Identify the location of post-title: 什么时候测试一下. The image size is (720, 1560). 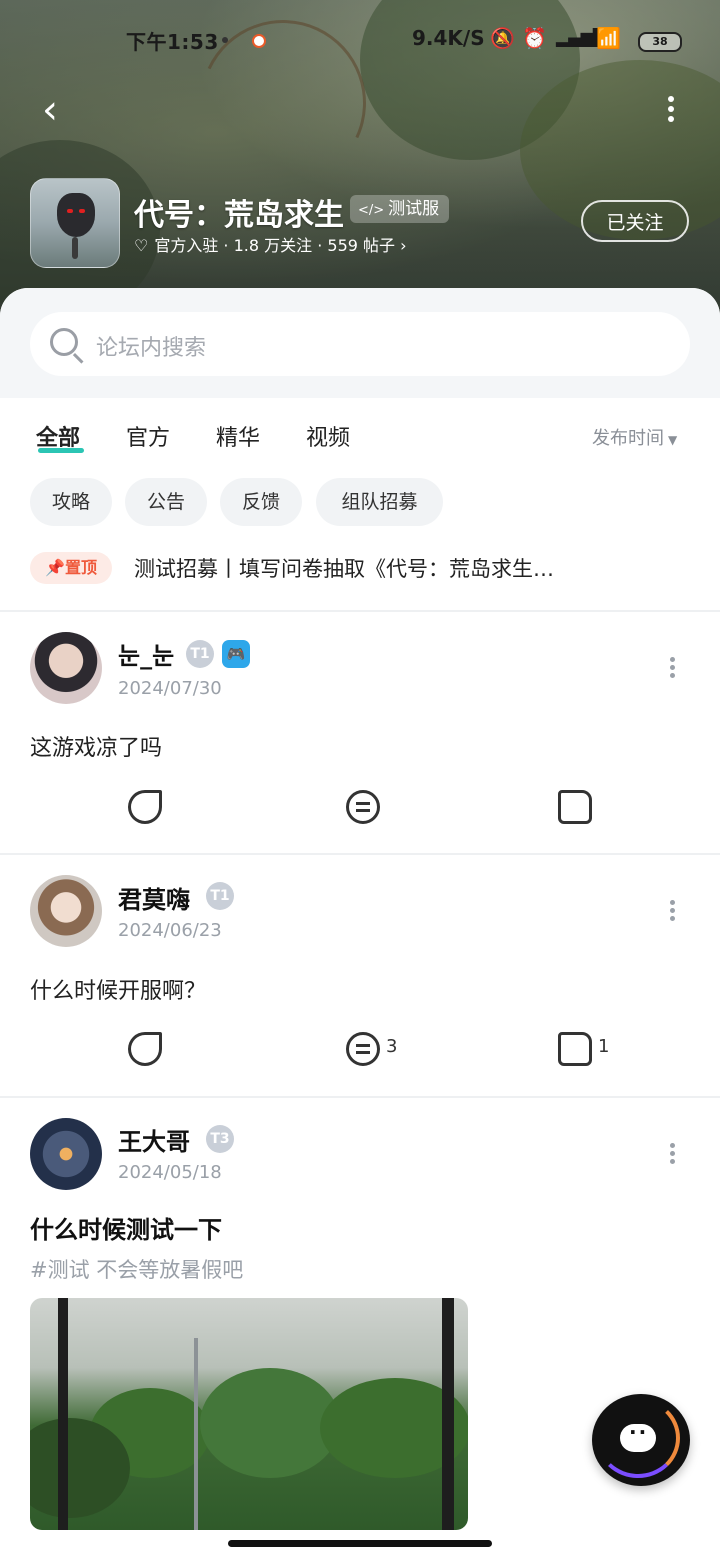
(126, 1227).